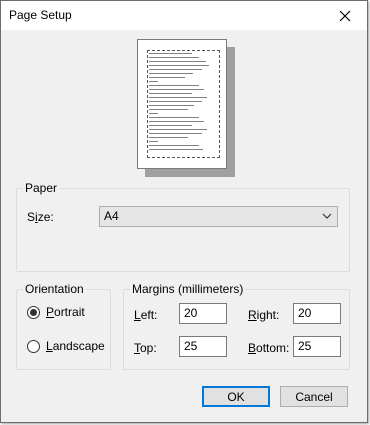  Describe the element at coordinates (184, 15) in the screenshot. I see `title-bar: Page Setup` at that location.